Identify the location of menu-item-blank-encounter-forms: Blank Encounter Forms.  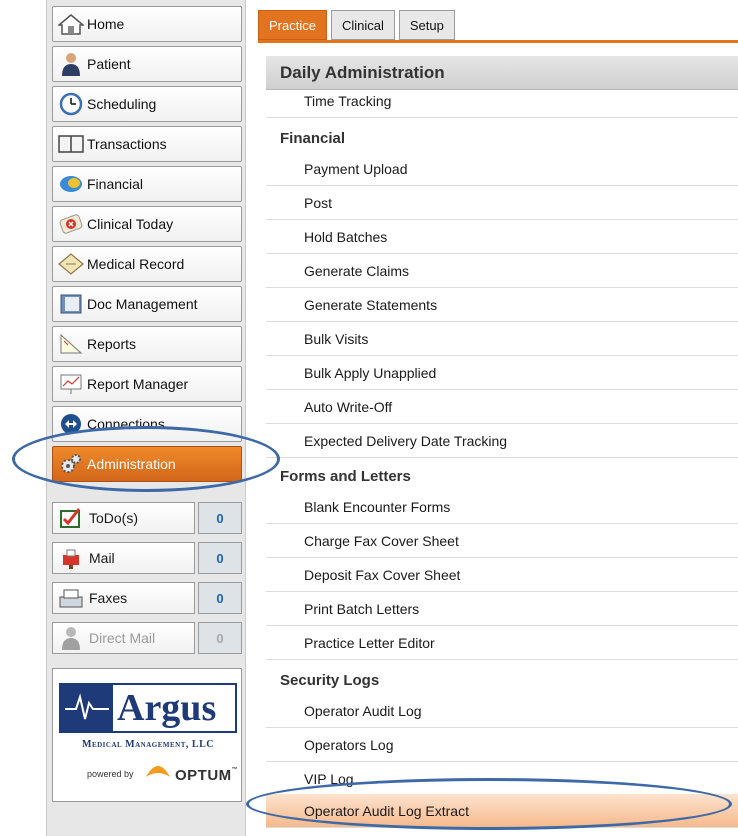
(502, 507).